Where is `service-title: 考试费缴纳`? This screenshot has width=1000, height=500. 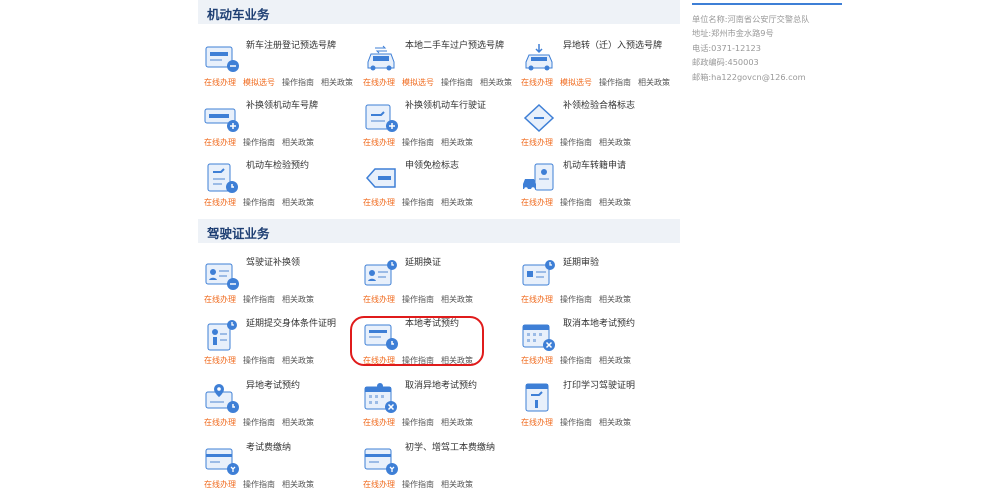
service-title: 考试费缴纳 is located at coordinates (269, 448).